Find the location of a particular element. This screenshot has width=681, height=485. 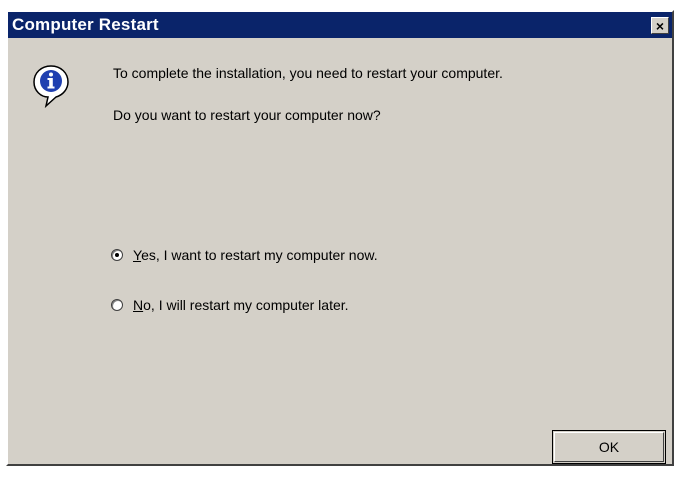

restart-now-option: Yes, I want to restart my computer now. is located at coordinates (244, 255).